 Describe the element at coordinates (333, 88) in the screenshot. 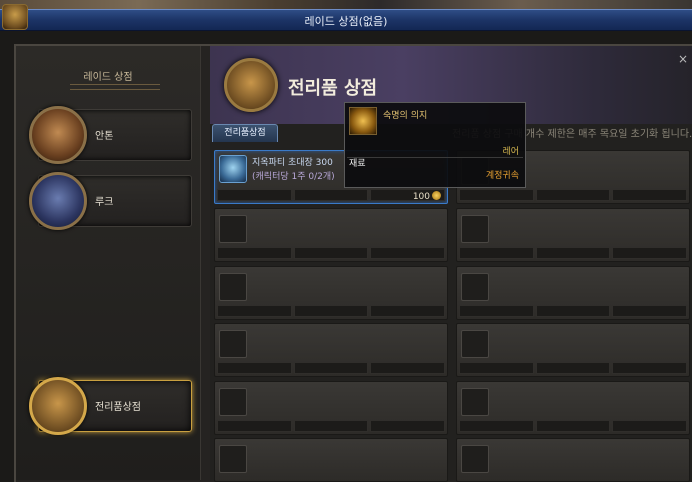

I see `shop-title: 전리품 상점` at that location.